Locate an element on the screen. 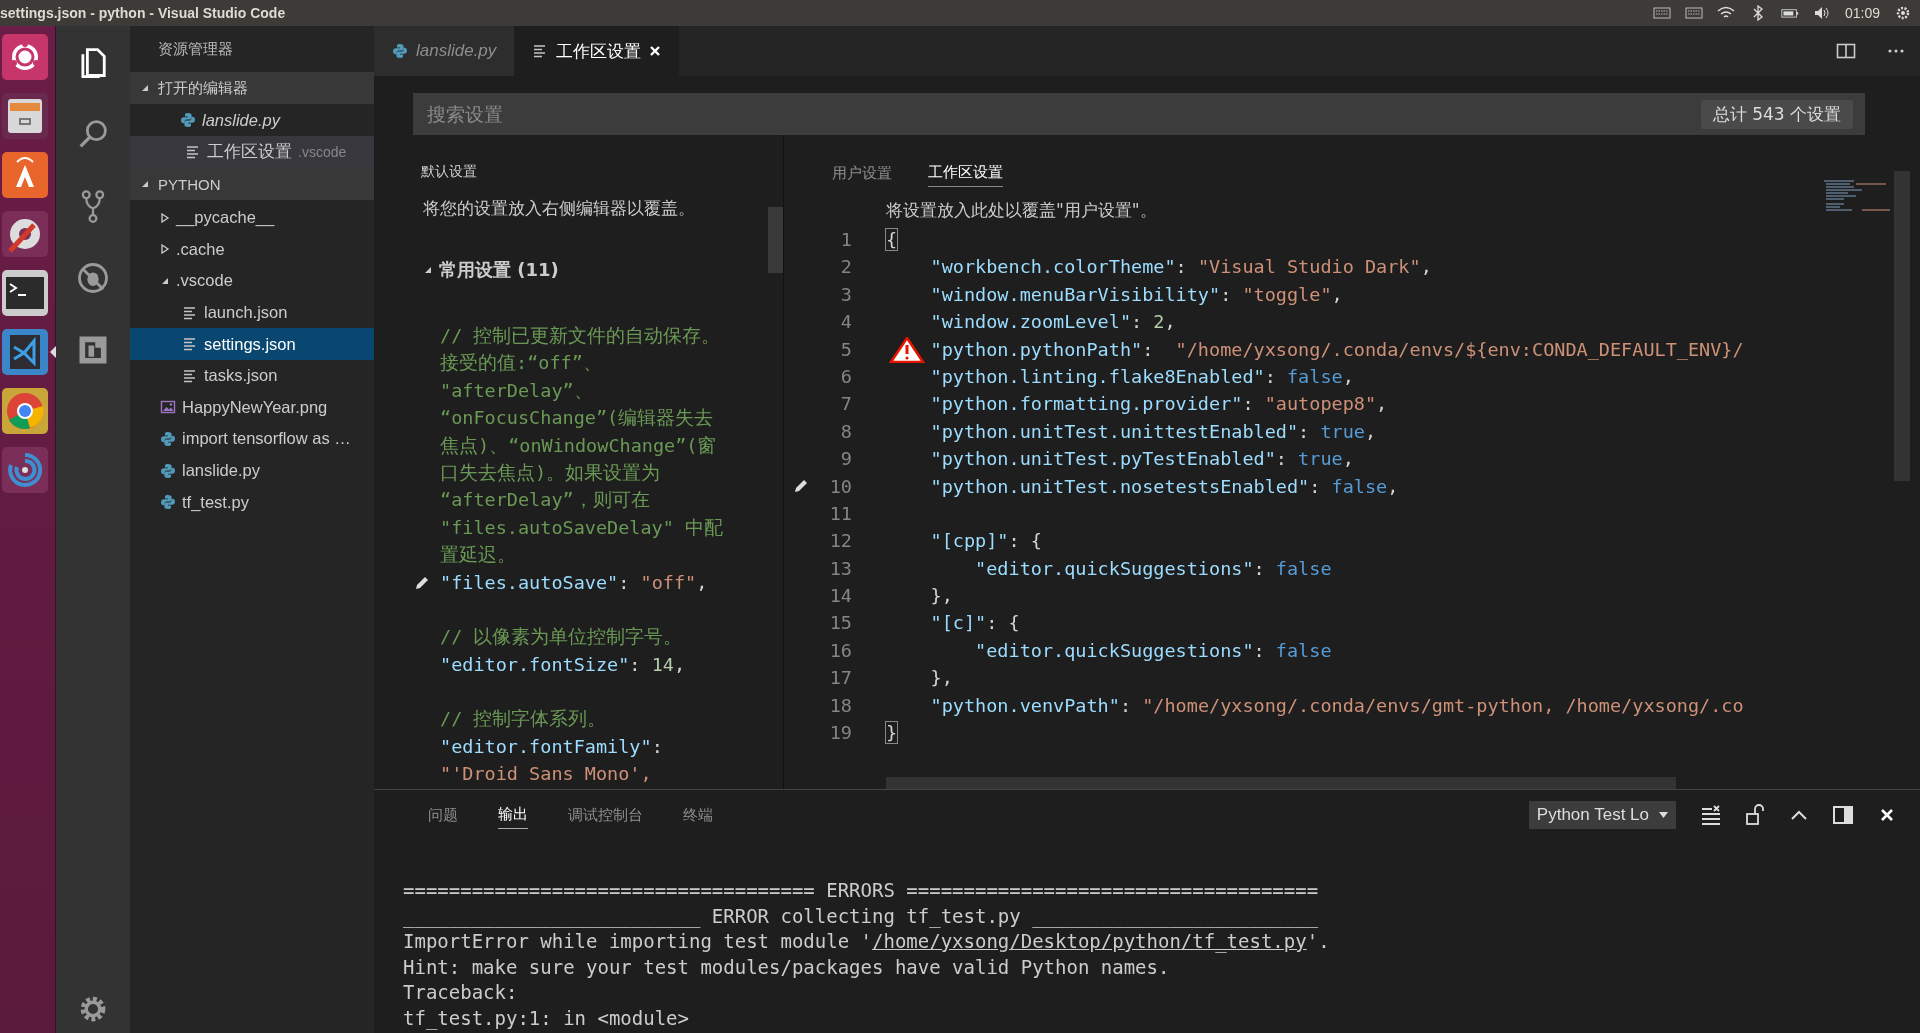  folder-item: .cache is located at coordinates (252, 249).